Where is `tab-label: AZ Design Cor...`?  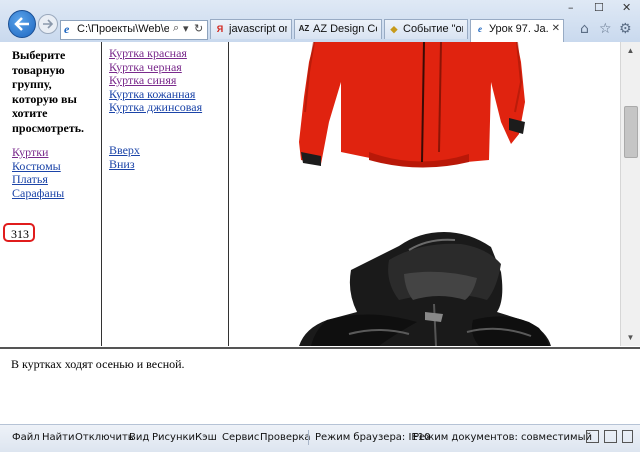
tab-label: AZ Design Cor... is located at coordinates (345, 29).